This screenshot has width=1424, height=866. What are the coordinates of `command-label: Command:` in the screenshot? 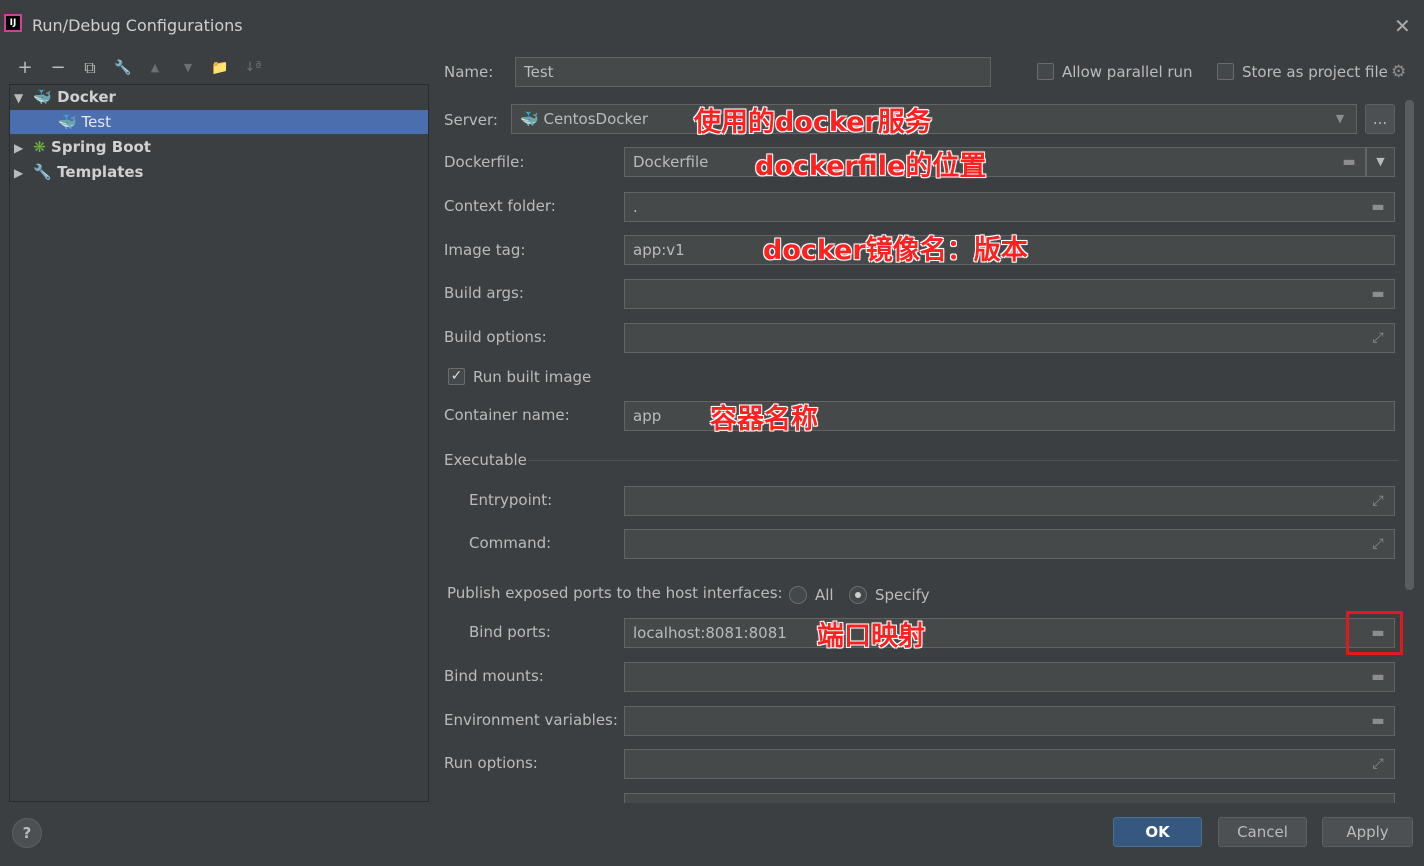 It's located at (510, 543).